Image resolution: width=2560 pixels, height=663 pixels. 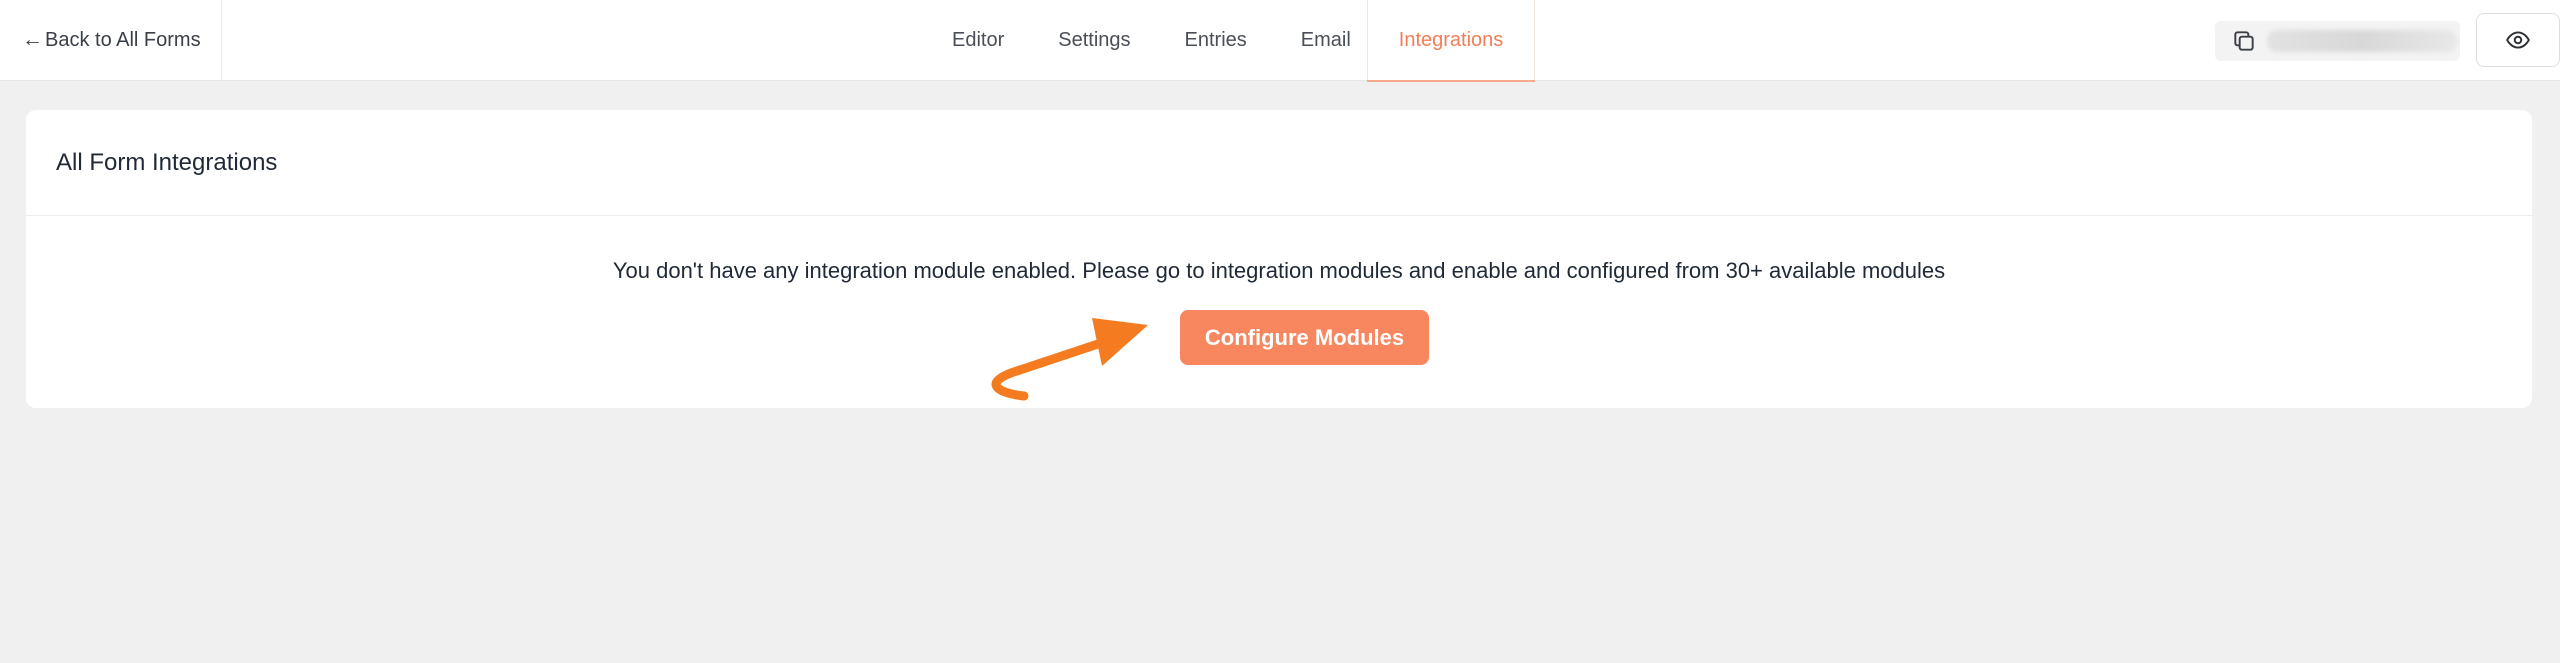 I want to click on blurred-shortcode, so click(x=2362, y=41).